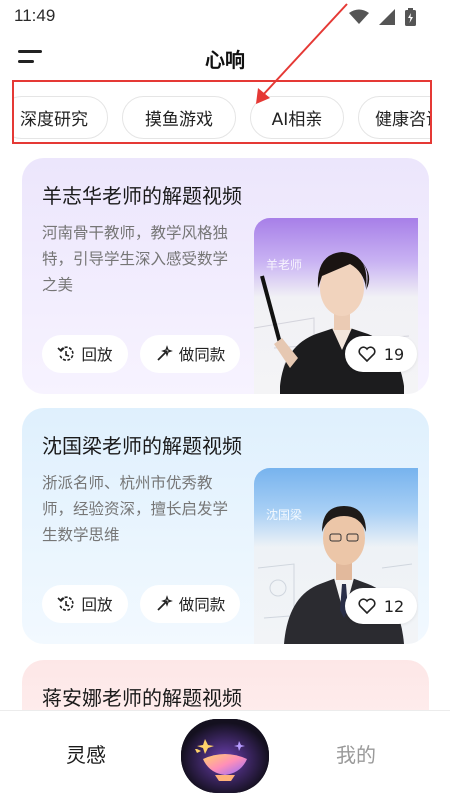 The width and height of the screenshot is (450, 800). I want to click on card-title: 沈国梁老师的解题视频, so click(142, 446).